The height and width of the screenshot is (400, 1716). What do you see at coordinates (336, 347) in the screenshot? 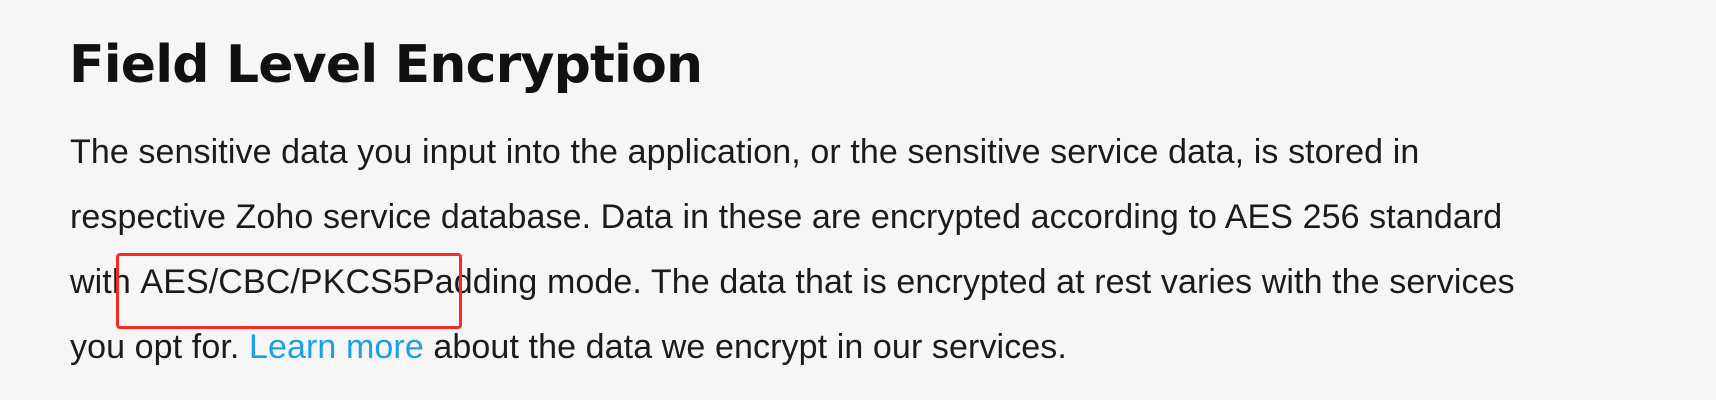
I see `learn-more-link: Learn more` at bounding box center [336, 347].